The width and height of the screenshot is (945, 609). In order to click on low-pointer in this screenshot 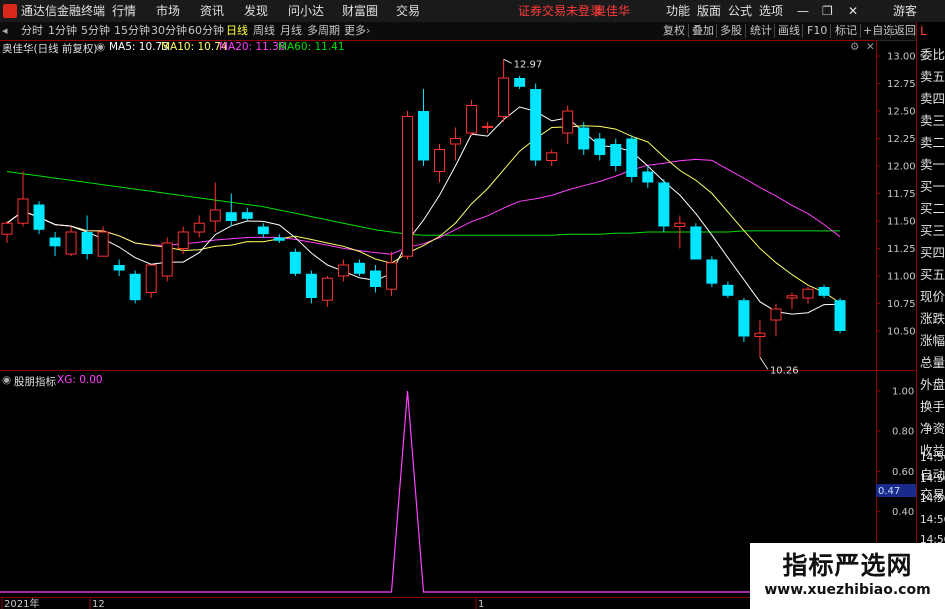, I will do `click(764, 363)`.